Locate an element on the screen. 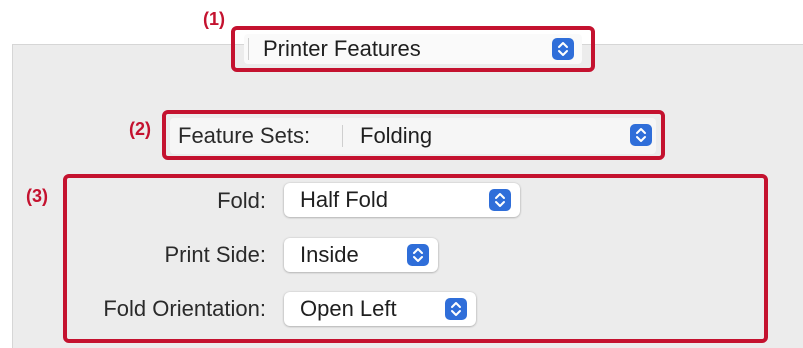  print-side-value: Inside is located at coordinates (329, 254).